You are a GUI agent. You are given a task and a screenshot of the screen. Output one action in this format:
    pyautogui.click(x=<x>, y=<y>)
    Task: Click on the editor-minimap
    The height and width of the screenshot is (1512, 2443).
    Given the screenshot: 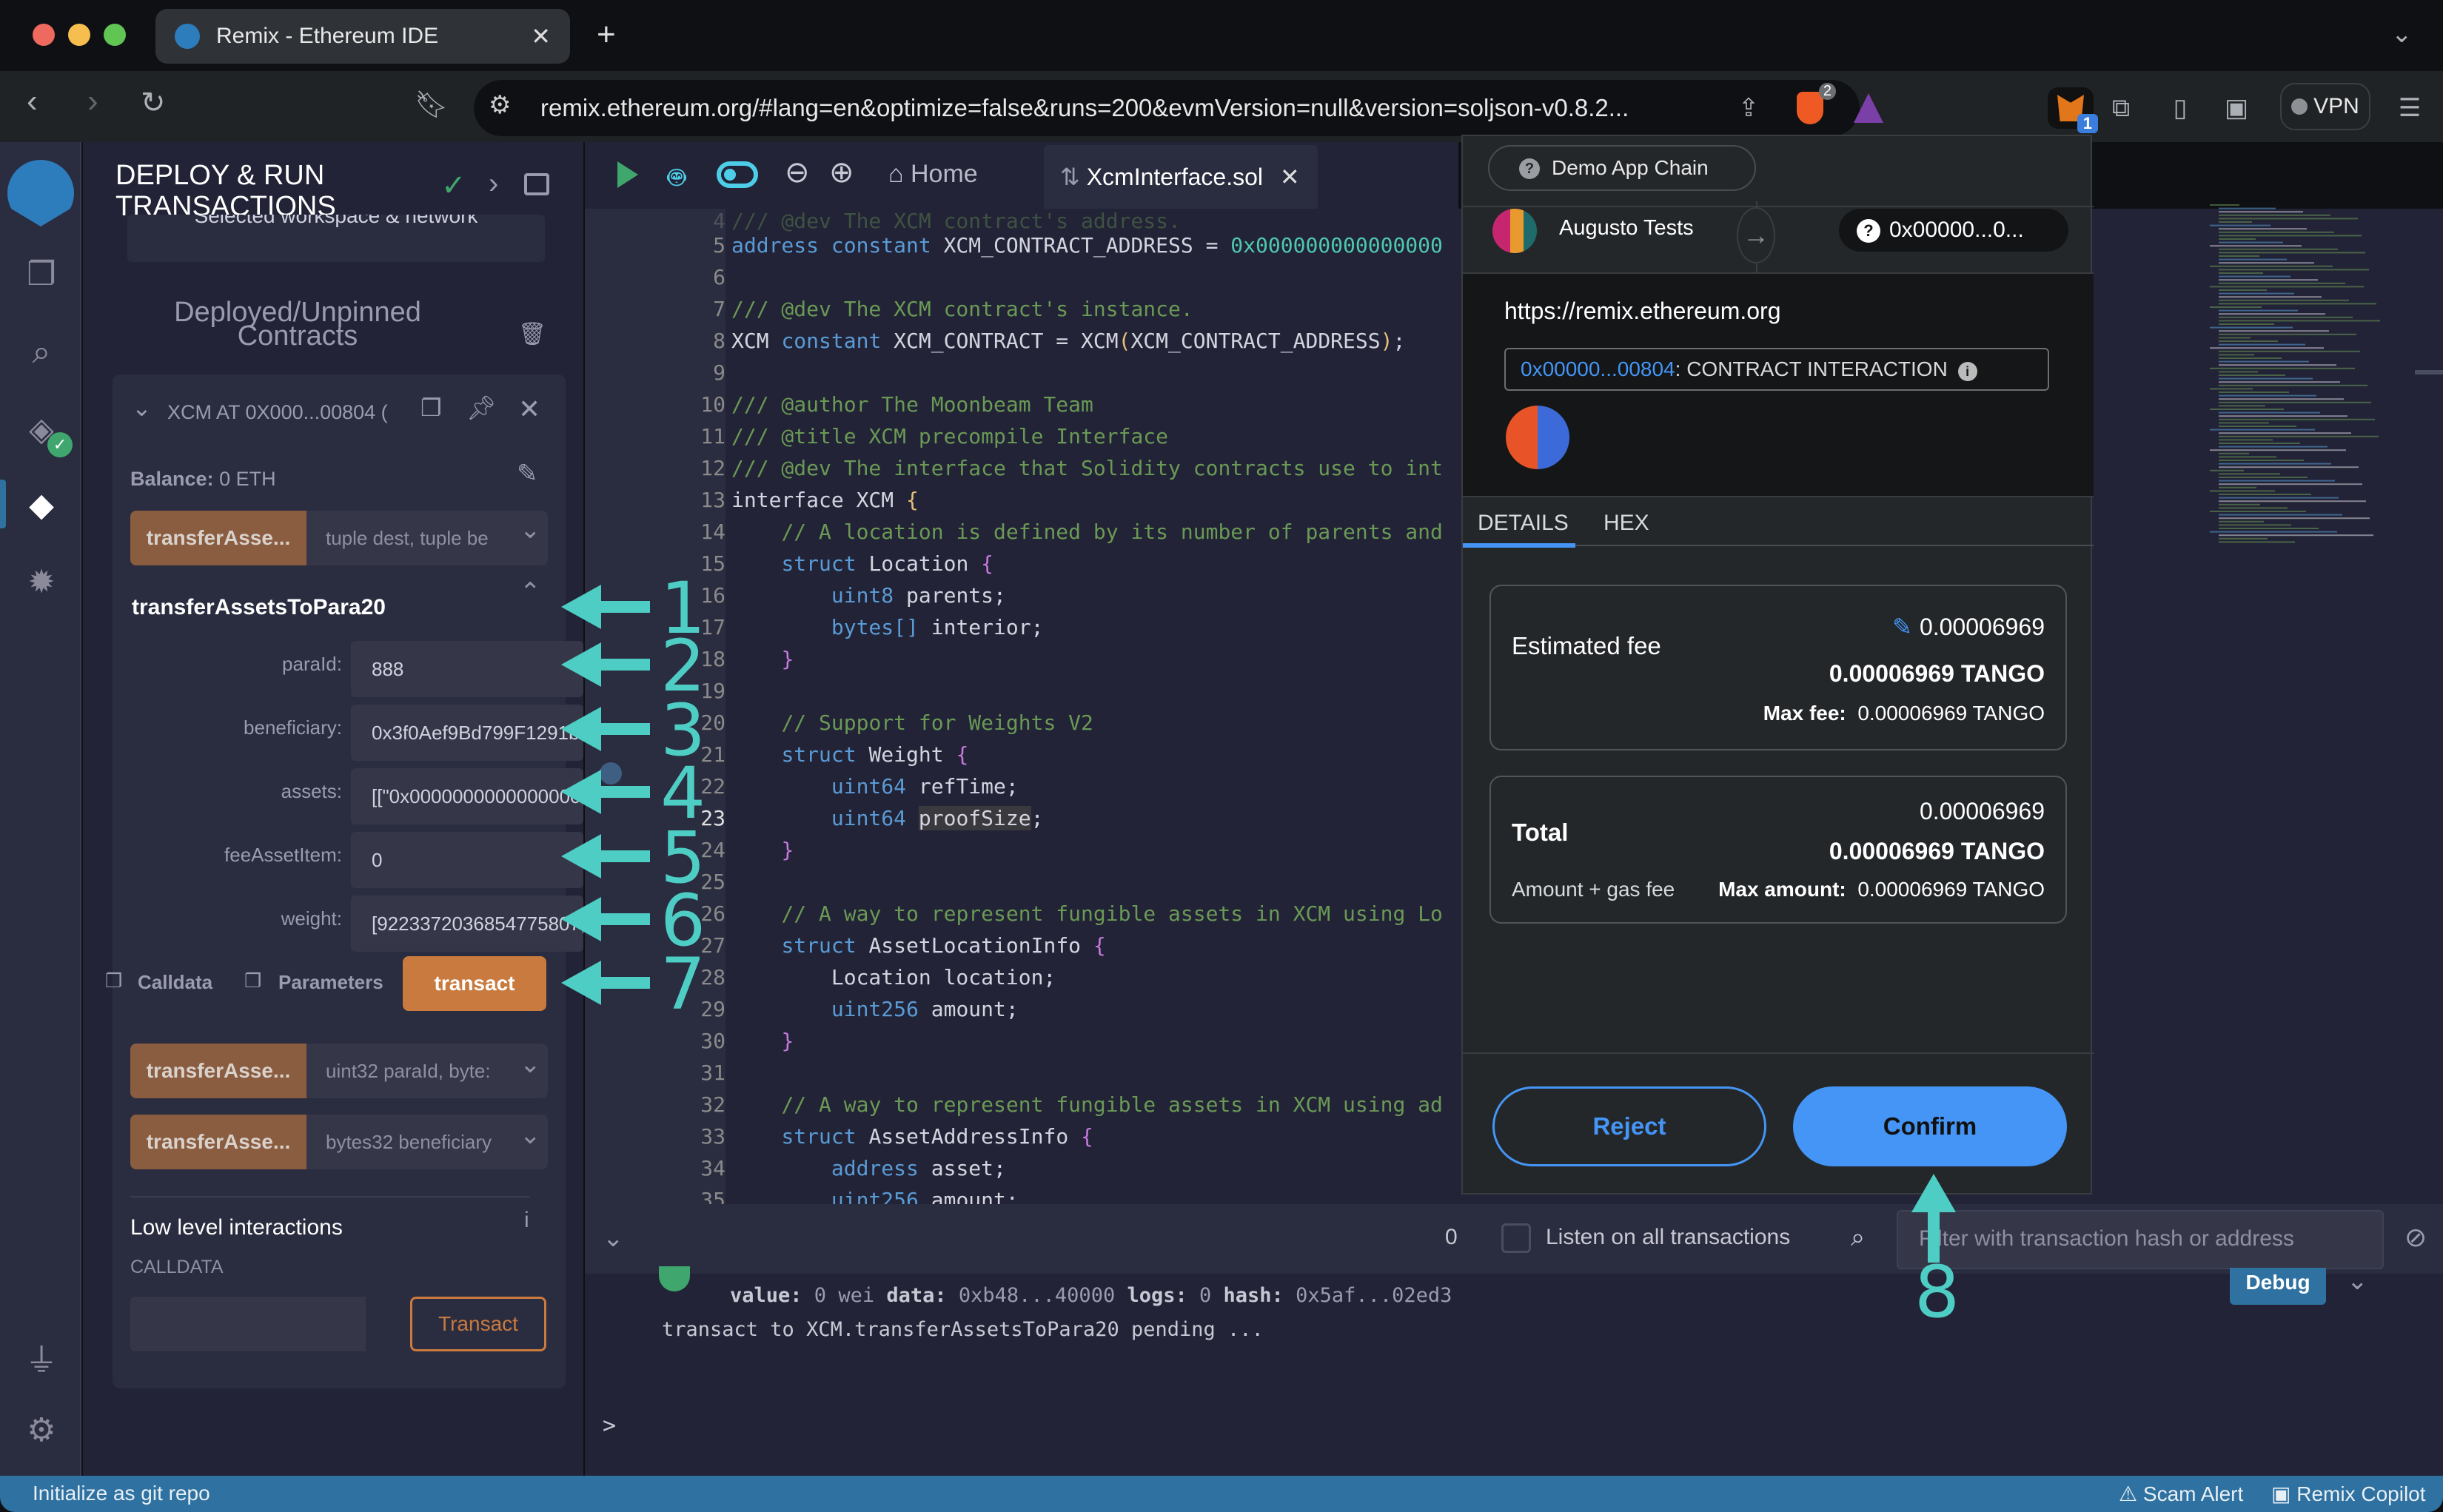 What is the action you would take?
    pyautogui.click(x=2313, y=385)
    